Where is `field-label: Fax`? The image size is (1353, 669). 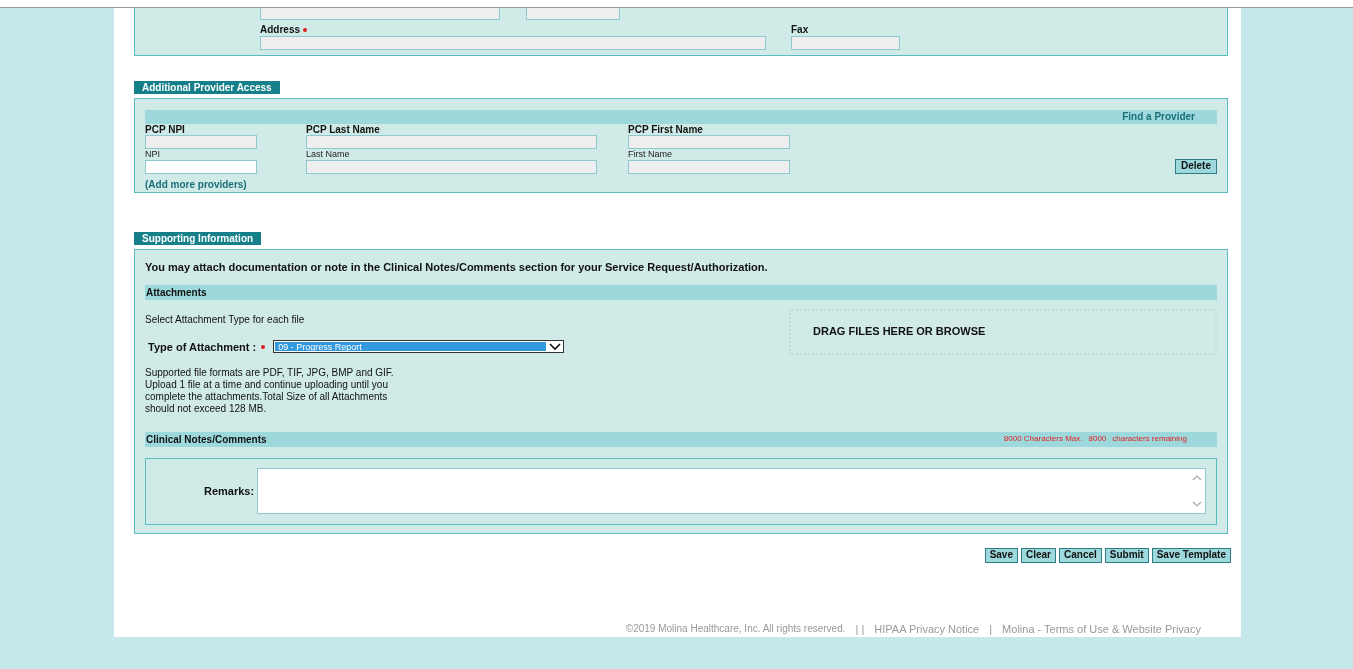 field-label: Fax is located at coordinates (800, 30).